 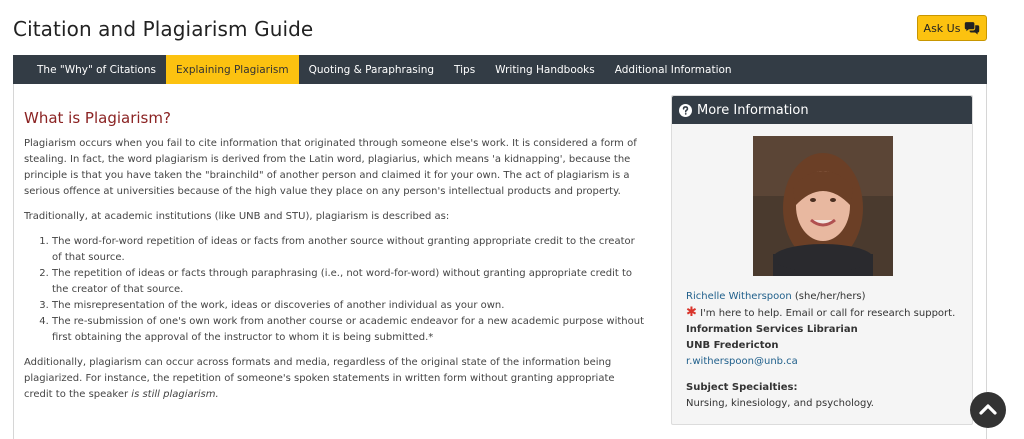 What do you see at coordinates (826, 362) in the screenshot?
I see `email-link: r.witherspoon@unb.ca` at bounding box center [826, 362].